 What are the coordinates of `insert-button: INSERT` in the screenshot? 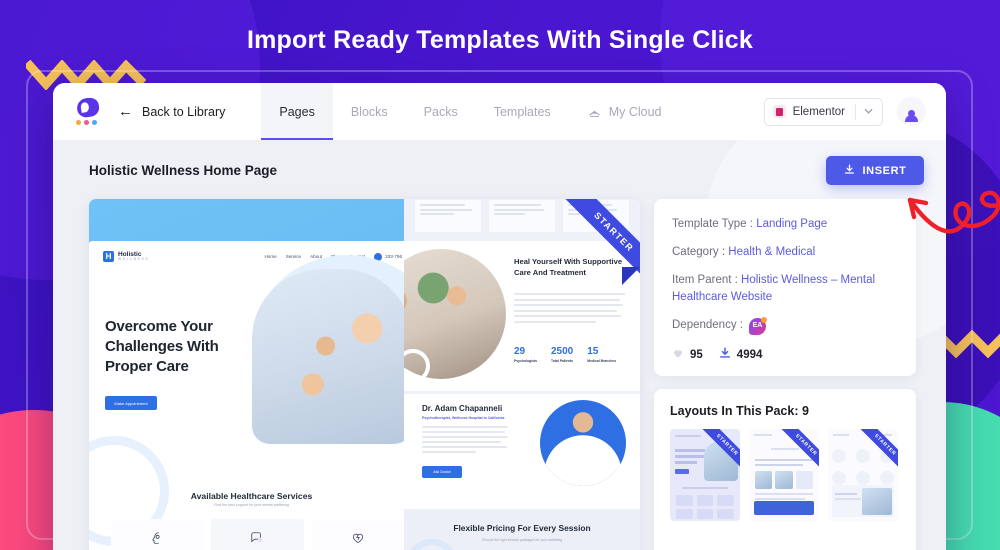 It's located at (875, 170).